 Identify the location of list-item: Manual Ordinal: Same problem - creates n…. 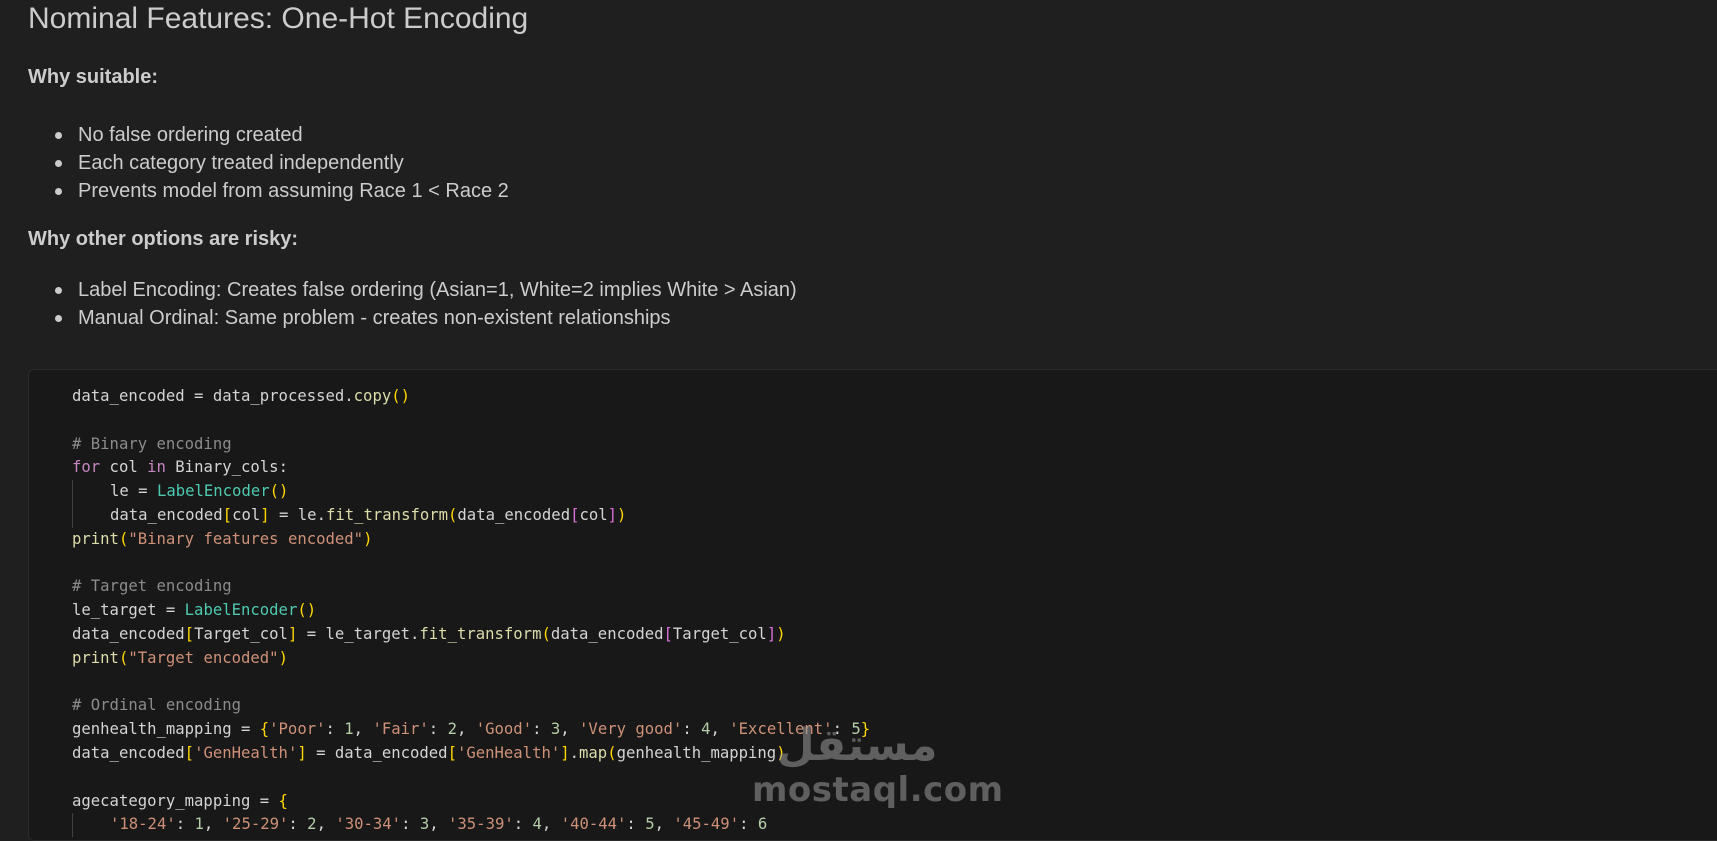
(412, 318).